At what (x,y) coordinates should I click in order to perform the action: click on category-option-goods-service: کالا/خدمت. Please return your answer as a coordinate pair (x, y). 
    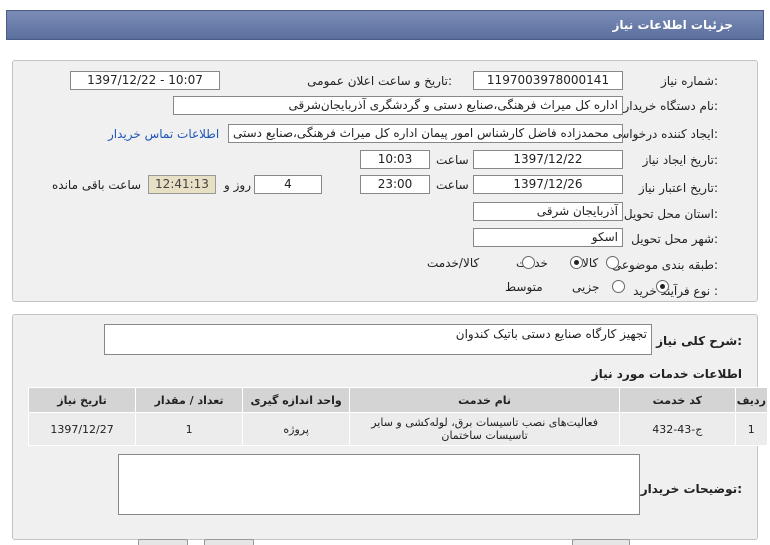
    Looking at the image, I should click on (453, 263).